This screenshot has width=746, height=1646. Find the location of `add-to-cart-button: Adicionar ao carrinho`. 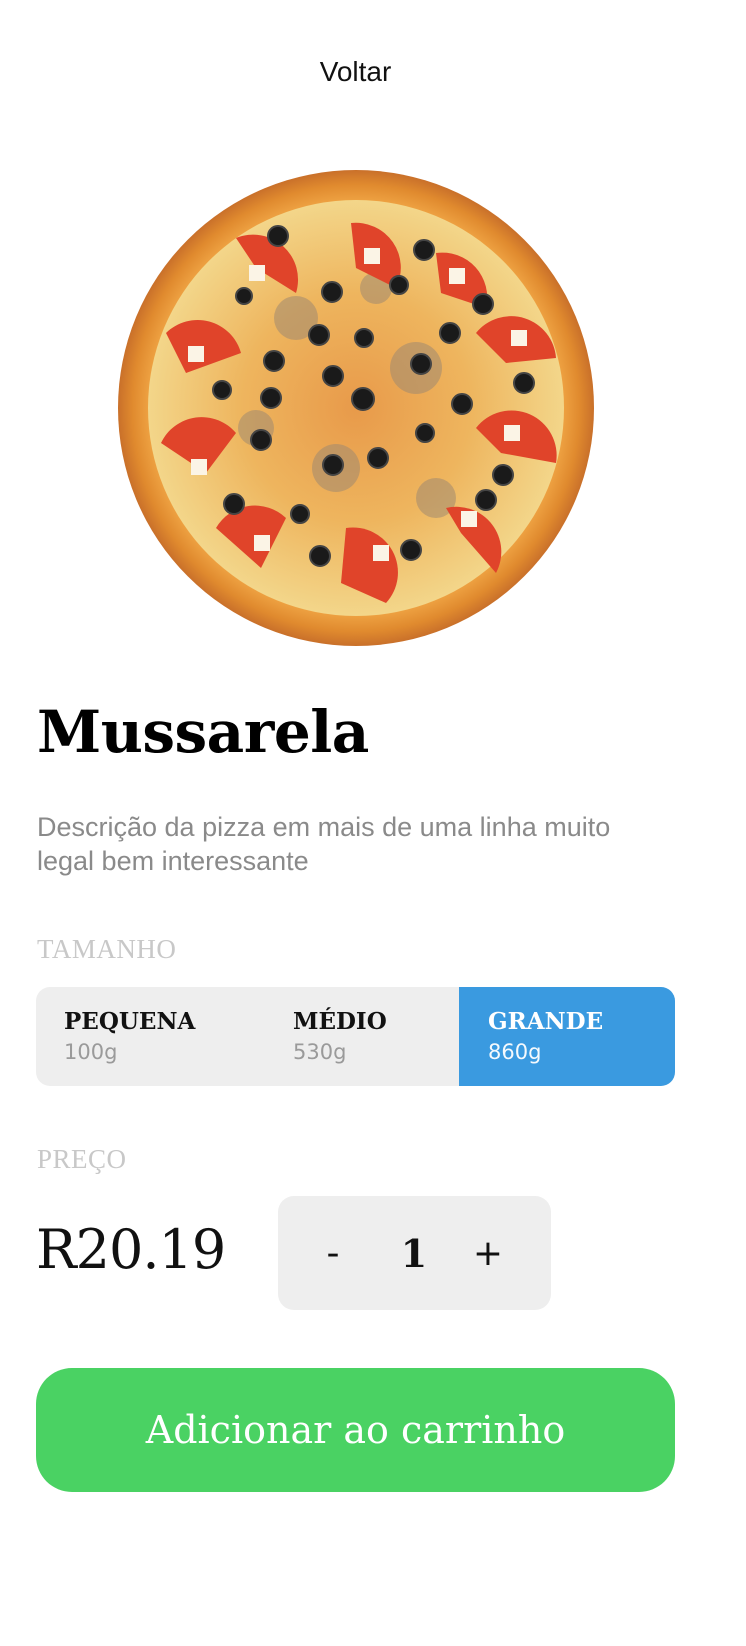

add-to-cart-button: Adicionar ao carrinho is located at coordinates (355, 1430).